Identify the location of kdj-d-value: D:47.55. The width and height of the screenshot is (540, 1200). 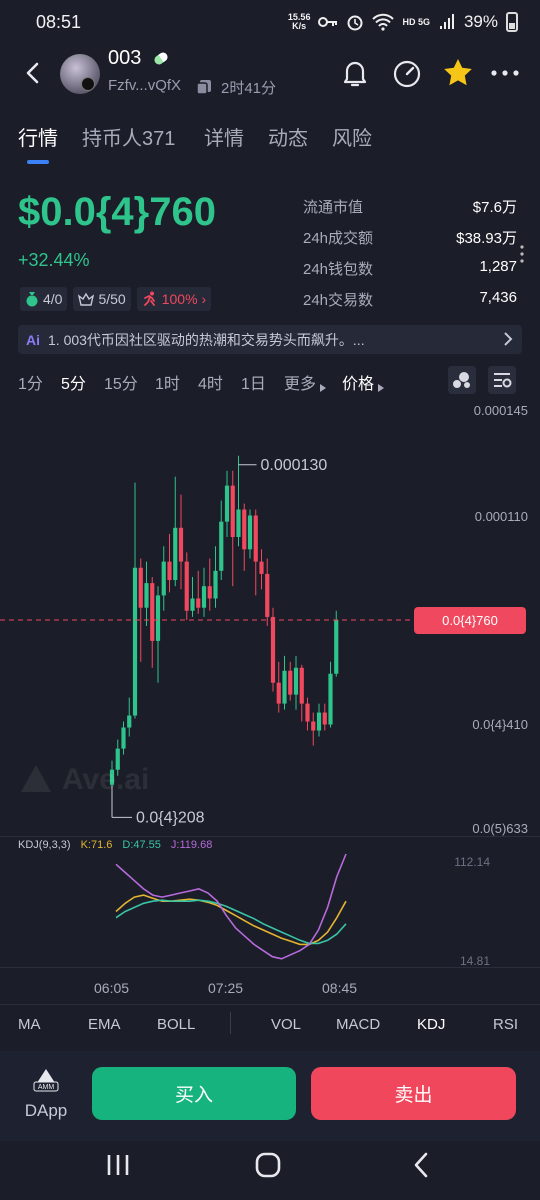
(141, 845).